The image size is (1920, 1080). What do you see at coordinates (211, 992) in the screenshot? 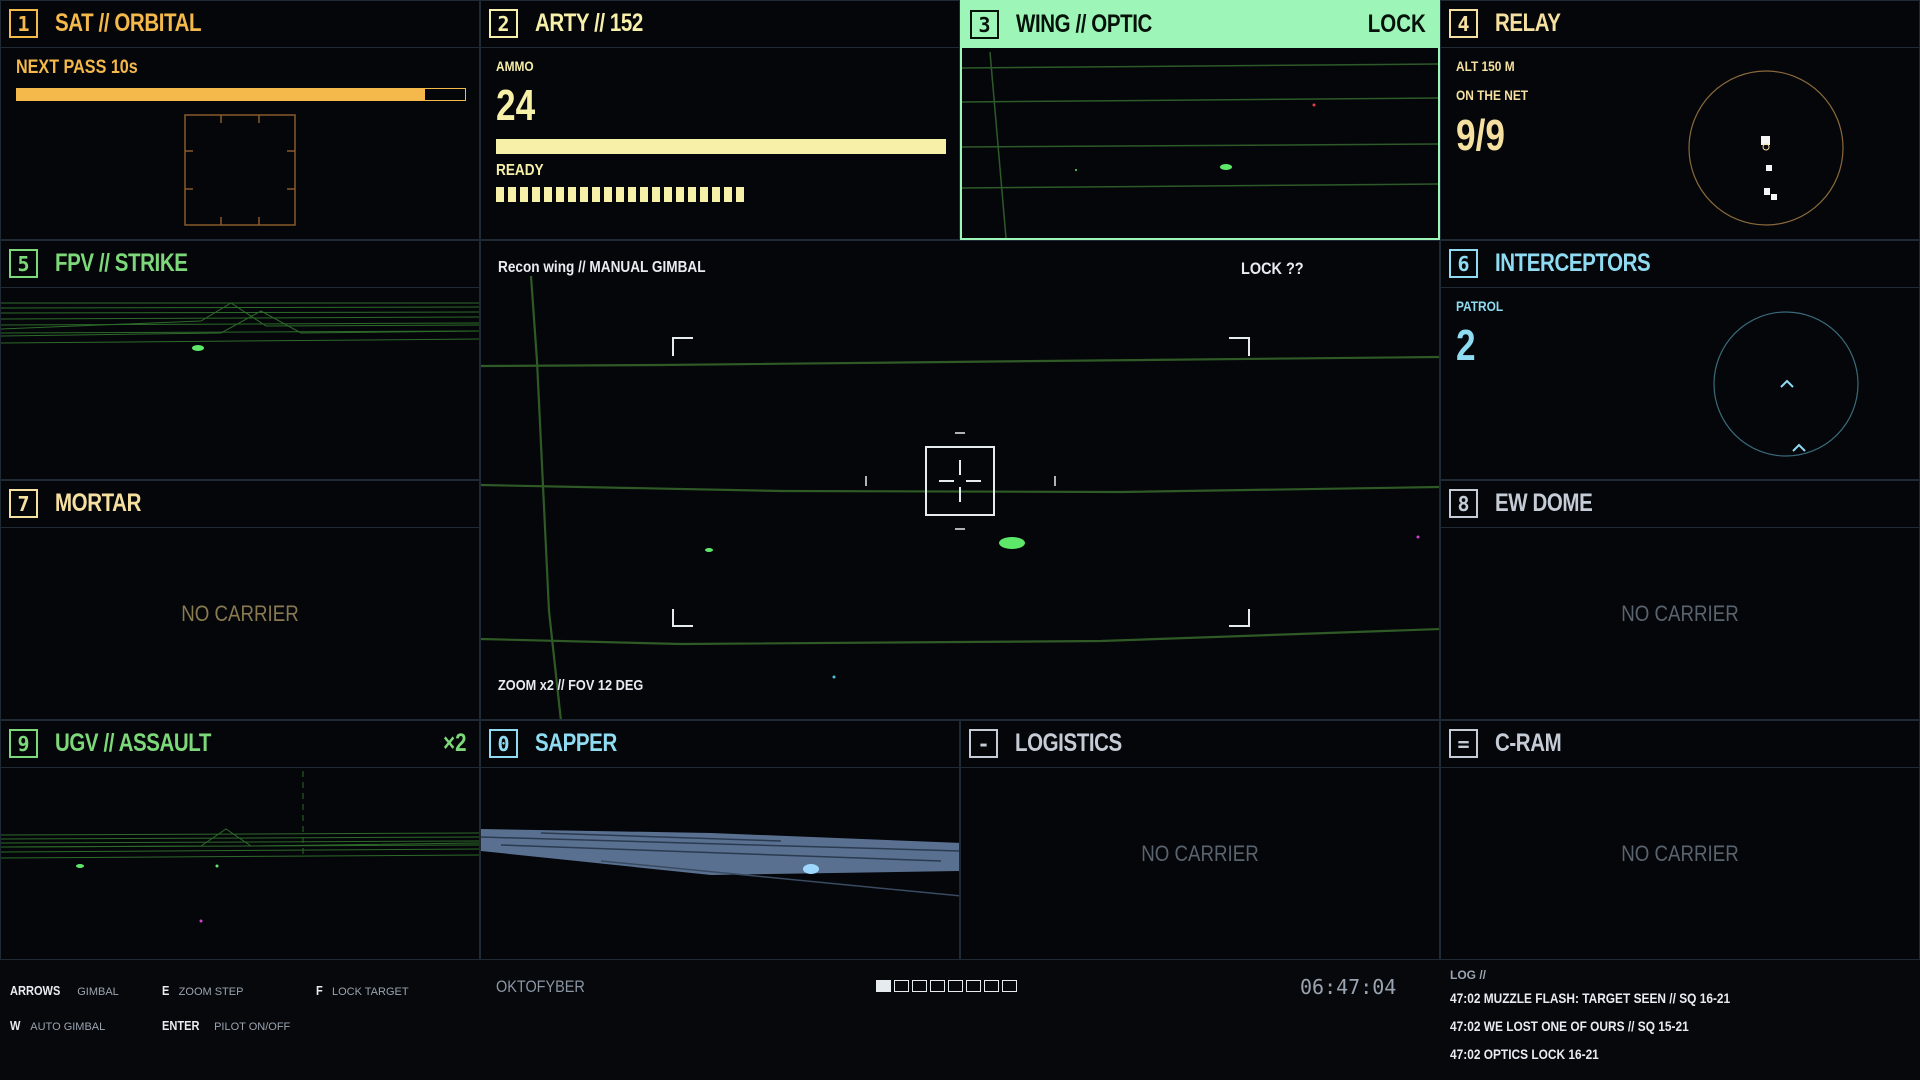
I see `key-description: ZOOM STEP` at bounding box center [211, 992].